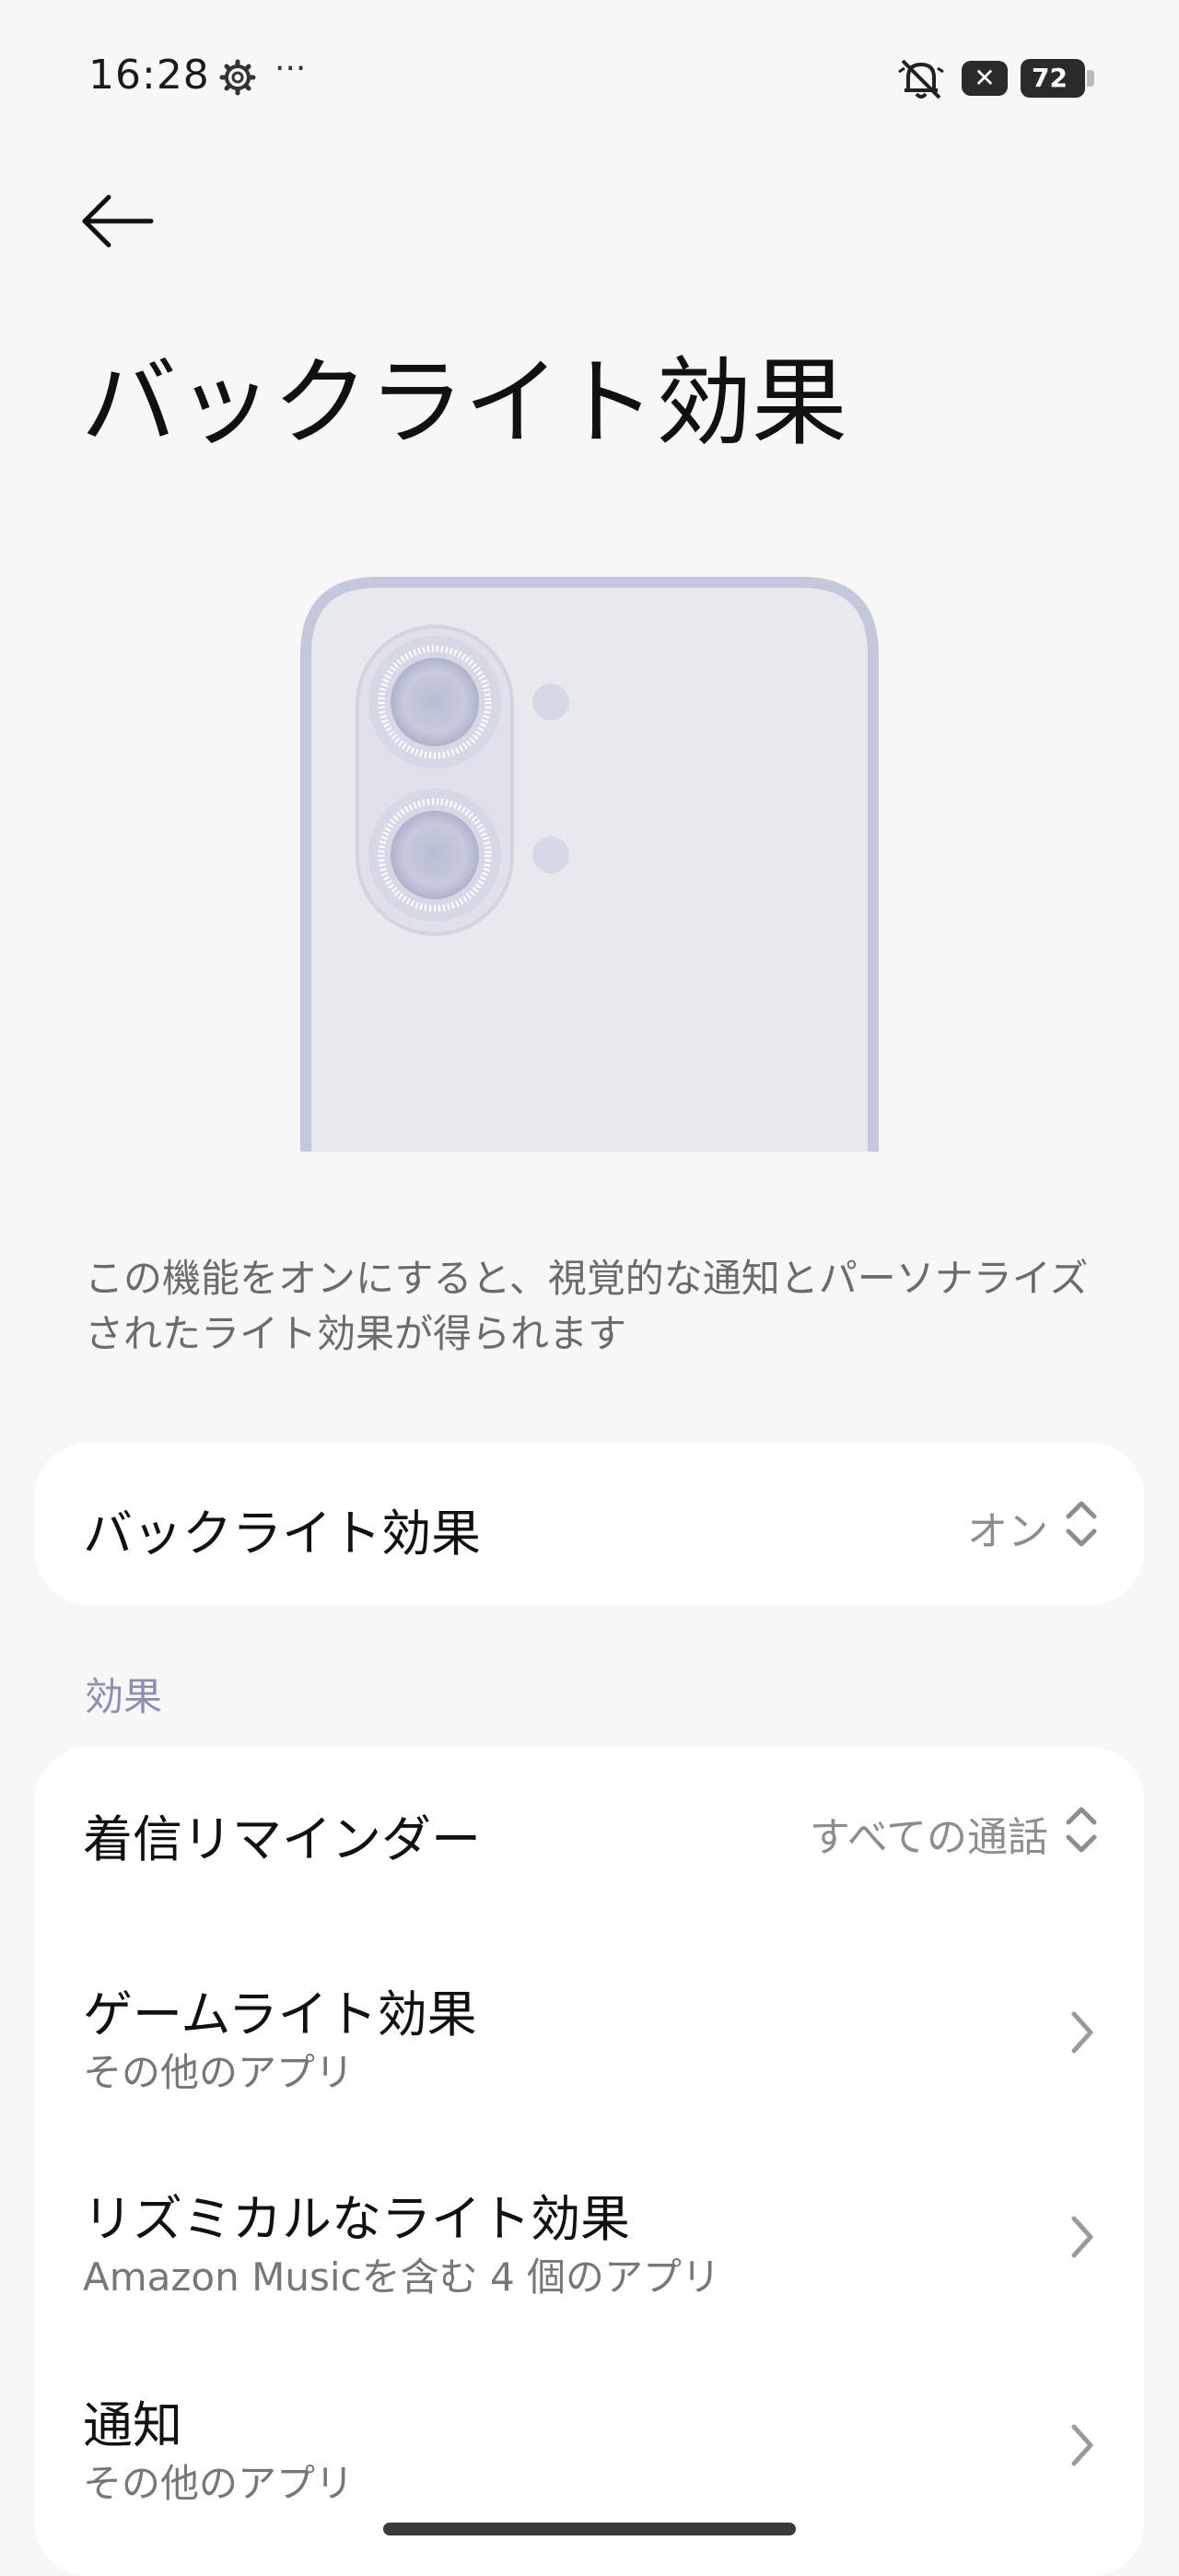  Describe the element at coordinates (219, 2072) in the screenshot. I see `game-light-subtitle: その他のアプリ` at that location.